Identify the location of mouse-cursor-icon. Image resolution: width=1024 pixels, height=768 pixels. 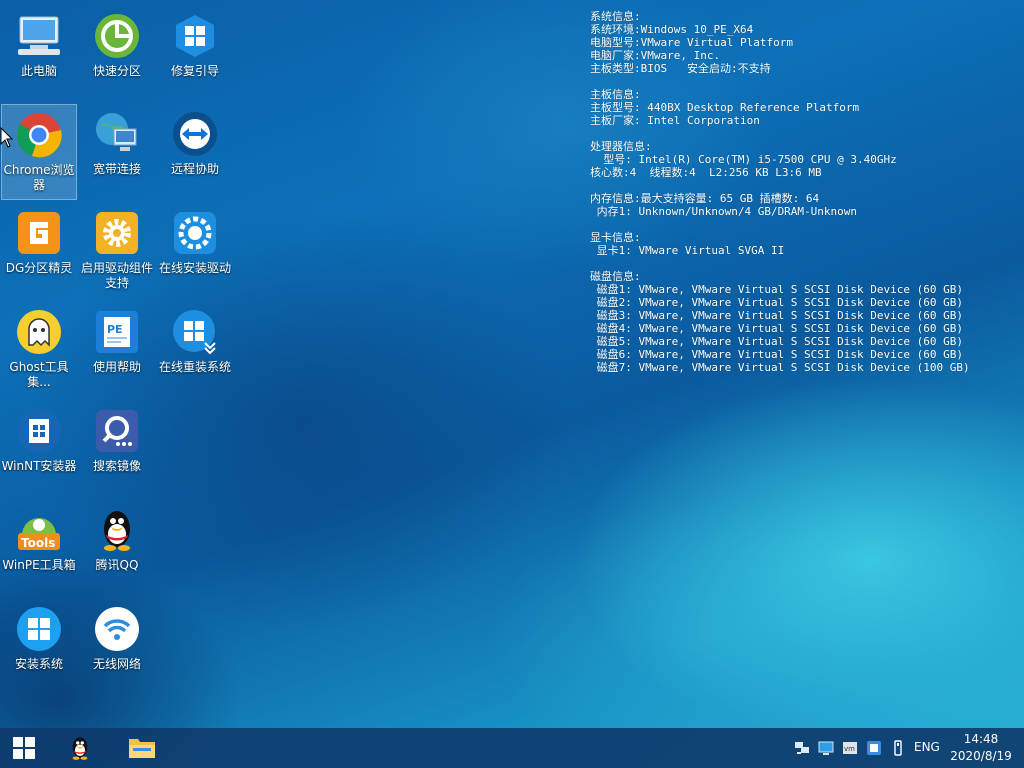
(7, 139).